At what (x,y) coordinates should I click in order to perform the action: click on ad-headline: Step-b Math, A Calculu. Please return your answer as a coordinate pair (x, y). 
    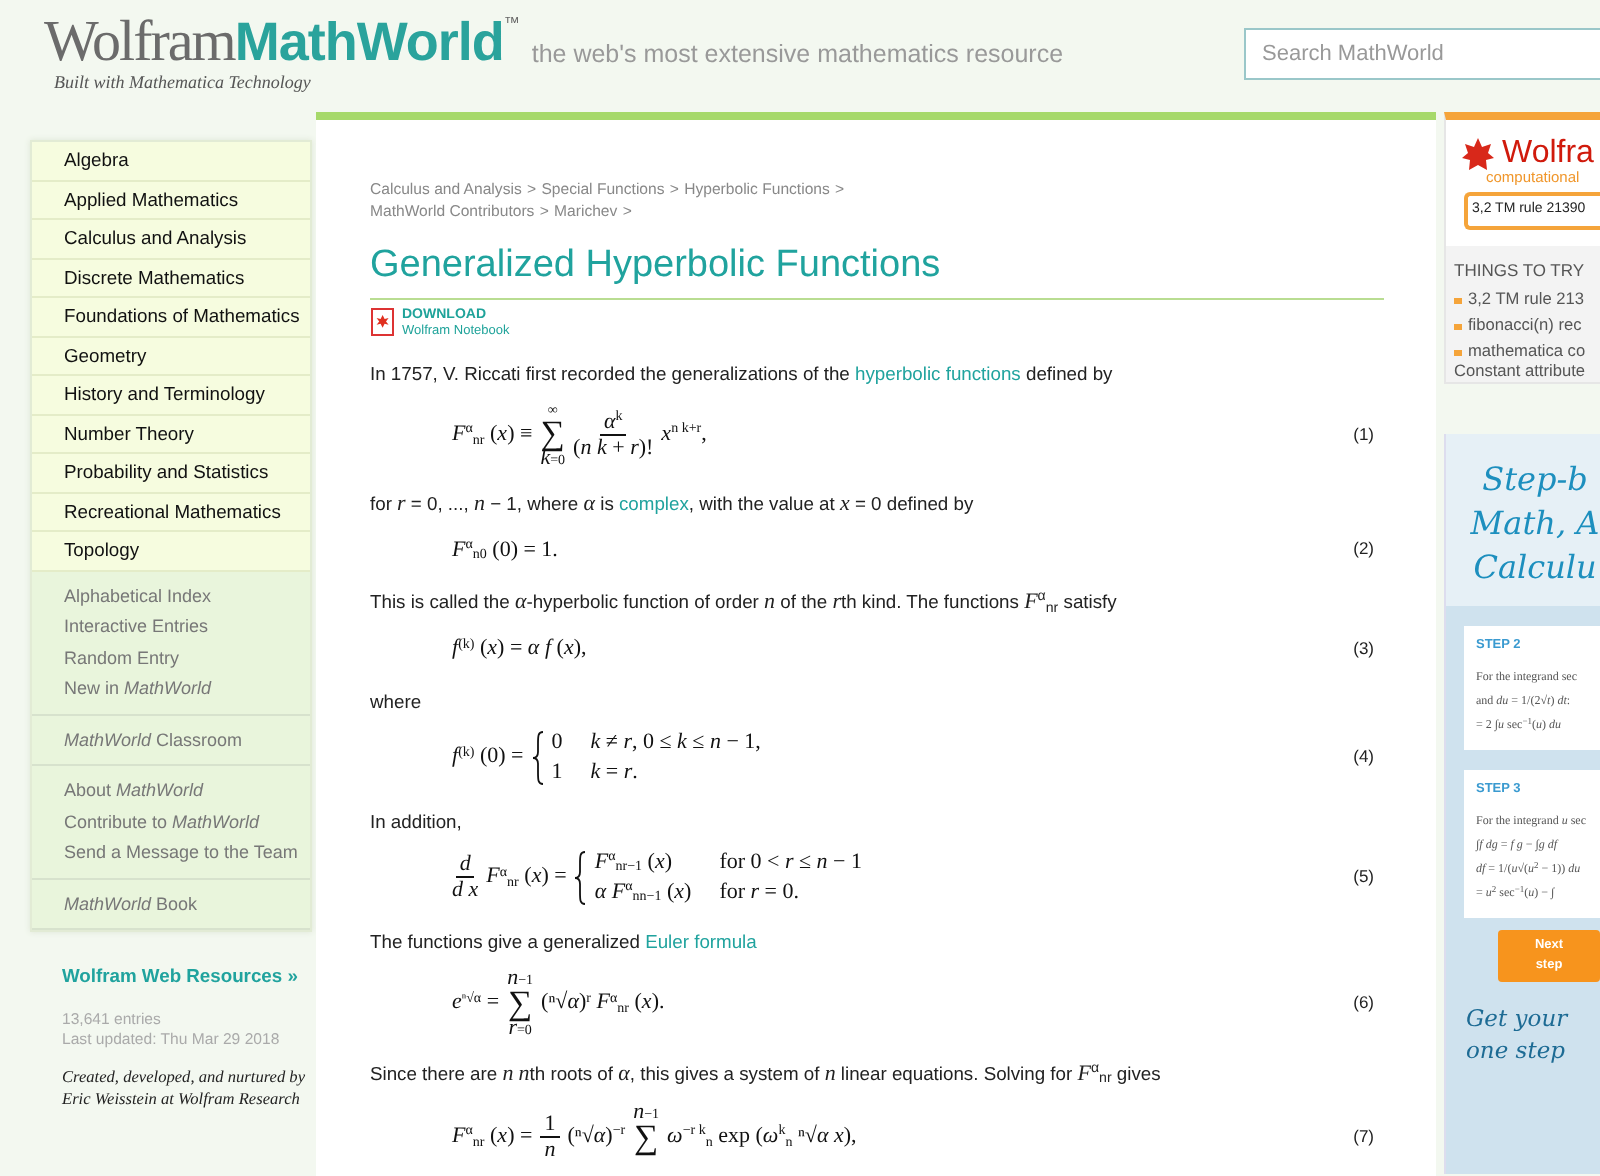
    Looking at the image, I should click on (1523, 520).